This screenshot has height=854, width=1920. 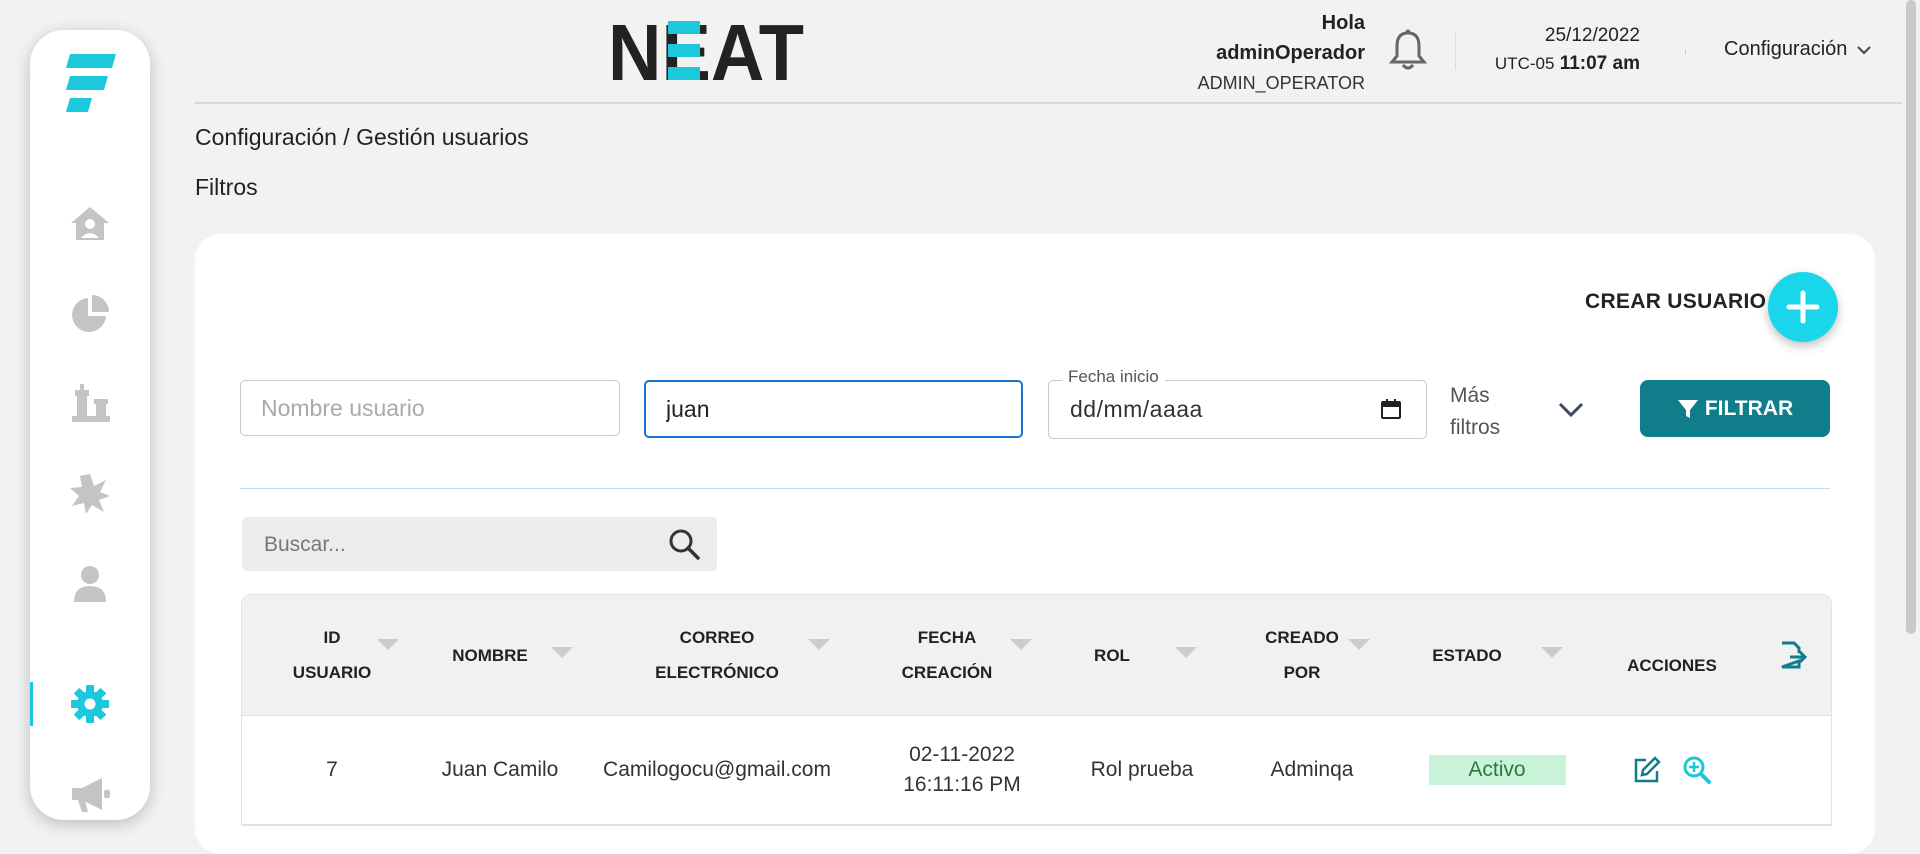 I want to click on zoom-in-icon, so click(x=1697, y=770).